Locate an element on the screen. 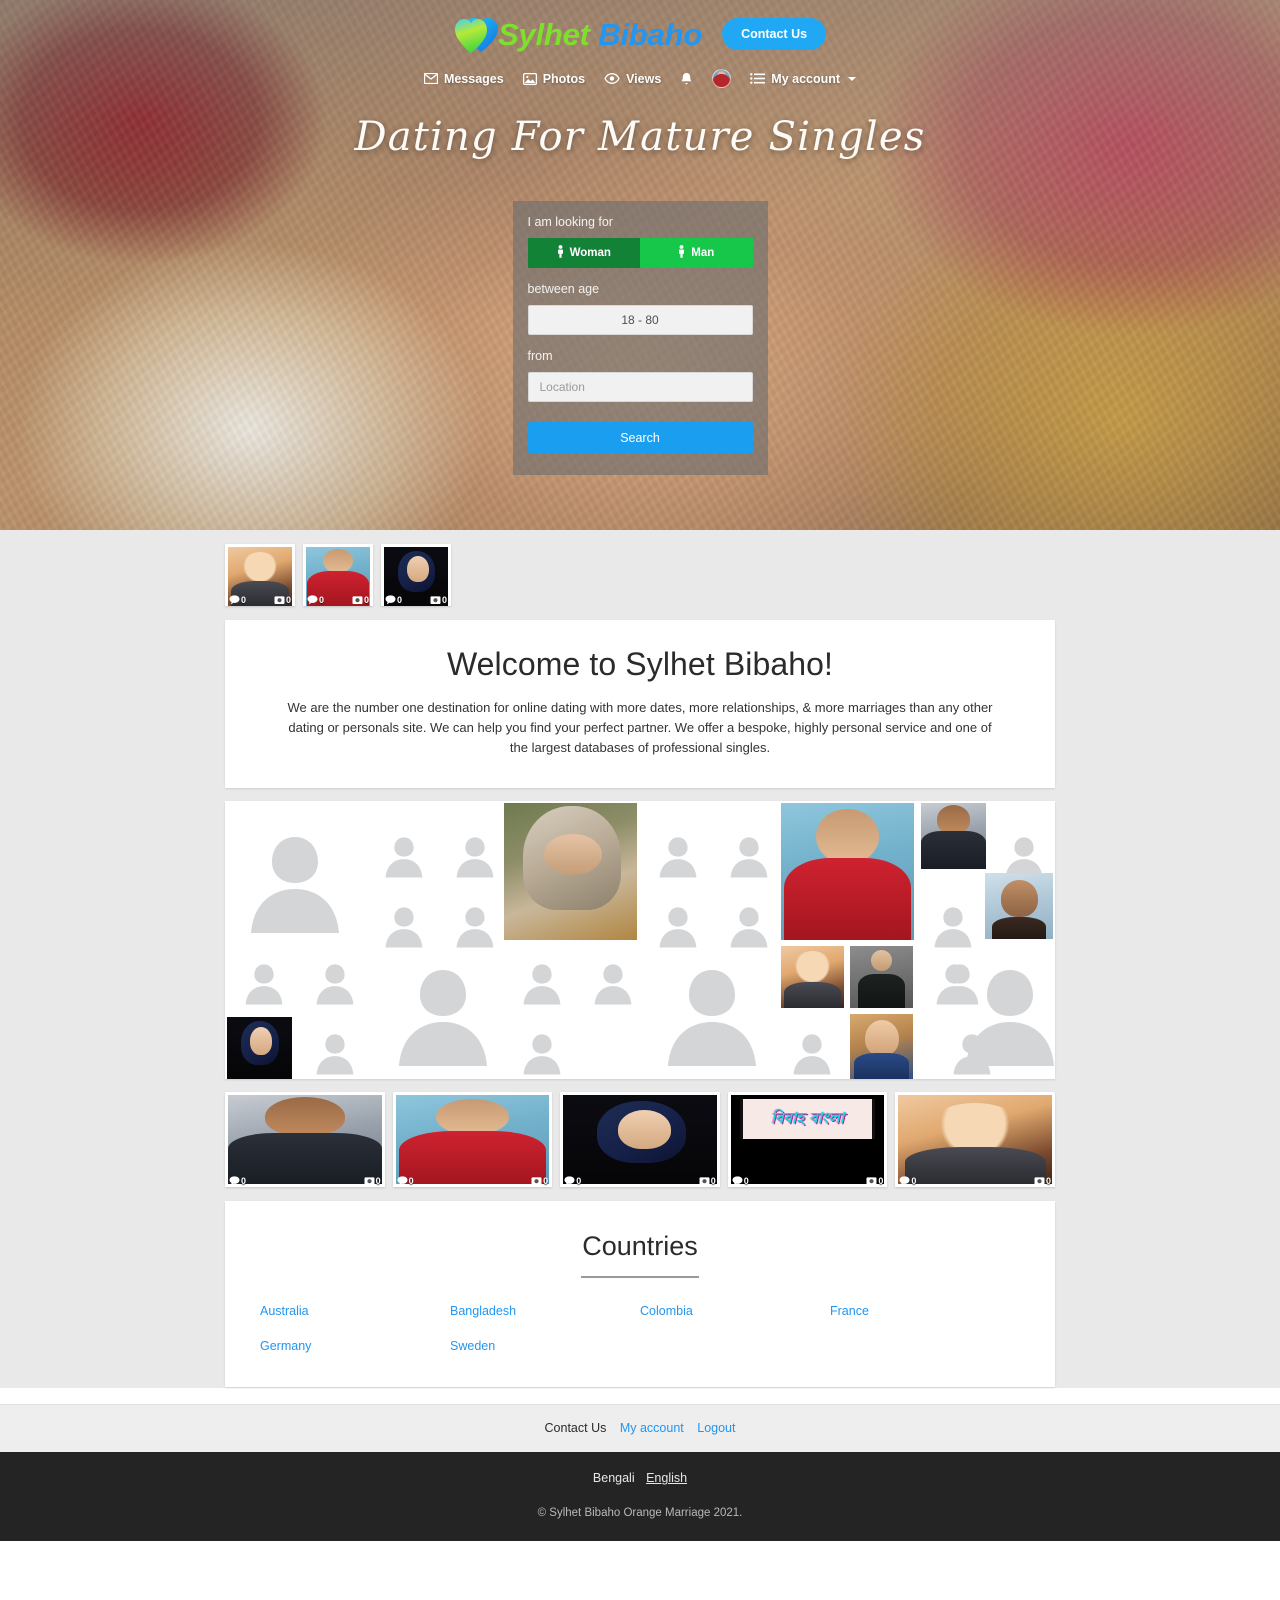 This screenshot has height=1600, width=1280. hamburger-icon is located at coordinates (758, 78).